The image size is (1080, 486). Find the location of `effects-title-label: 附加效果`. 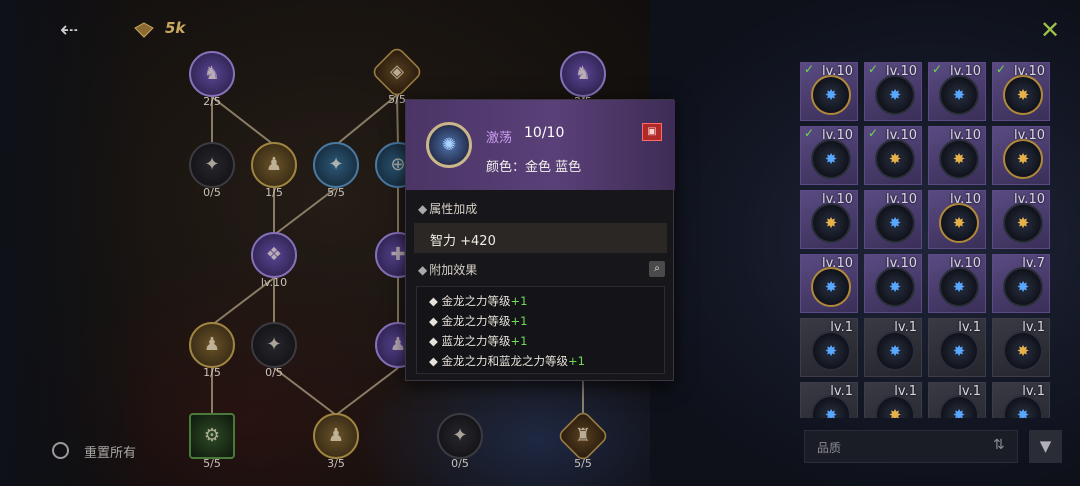

effects-title-label: 附加效果 is located at coordinates (453, 270).